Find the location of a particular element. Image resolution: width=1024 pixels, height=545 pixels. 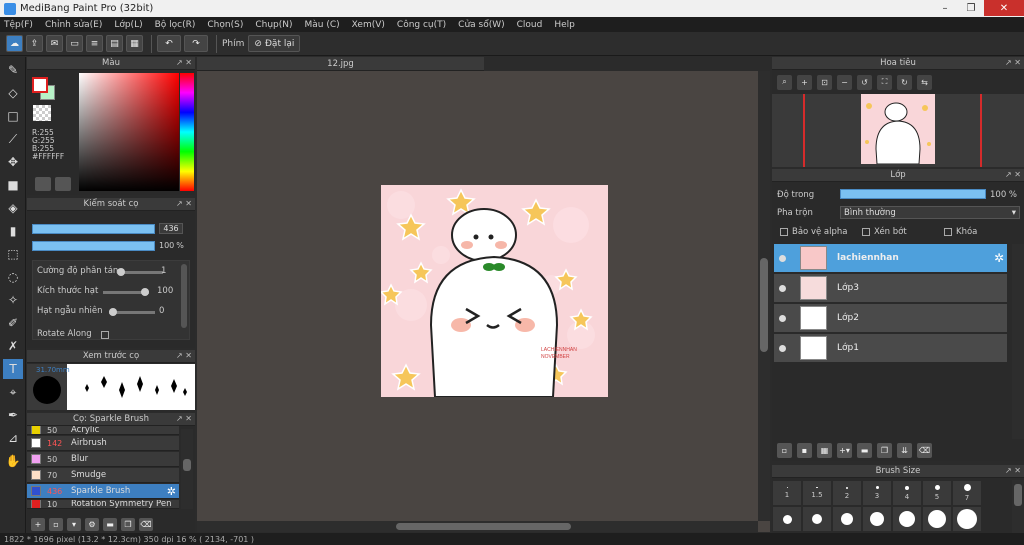

trash-icon: ⌫ is located at coordinates (146, 524).